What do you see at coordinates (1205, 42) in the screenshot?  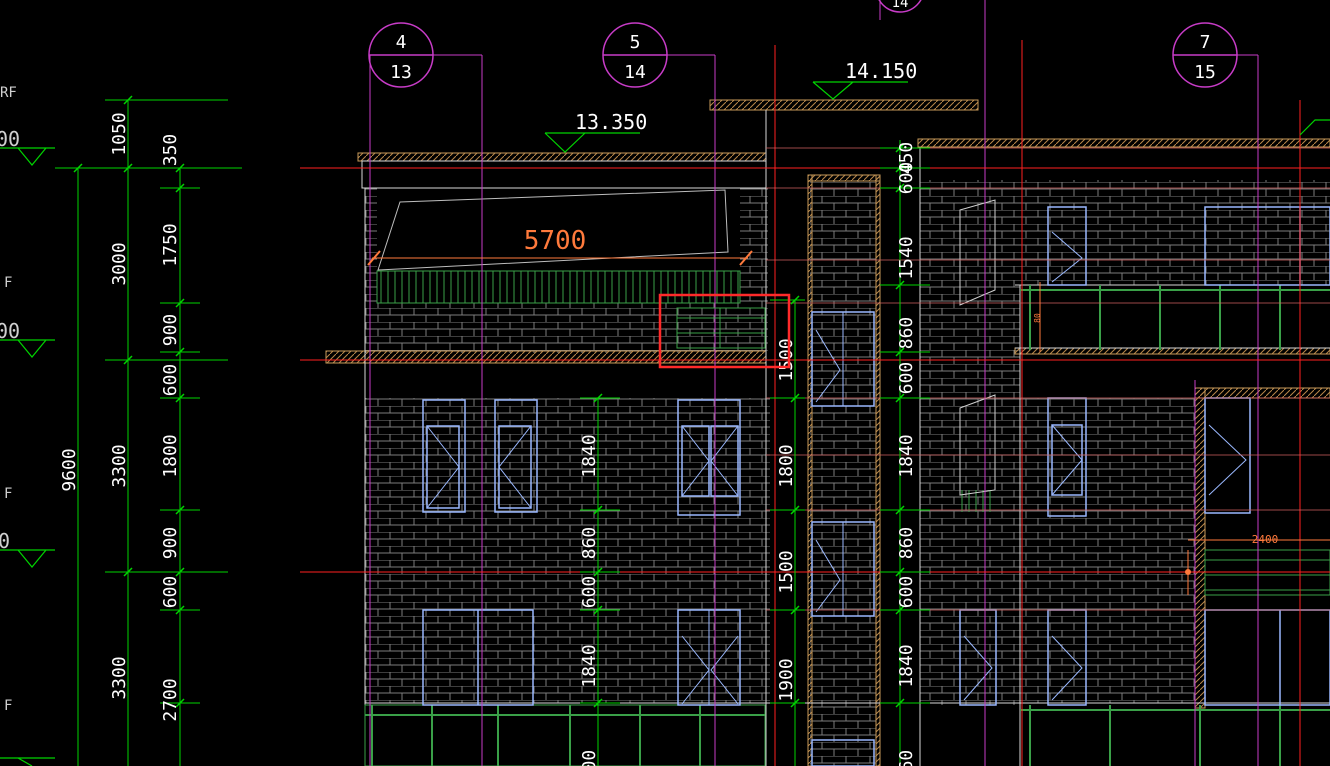 I see `svg-text: 7` at bounding box center [1205, 42].